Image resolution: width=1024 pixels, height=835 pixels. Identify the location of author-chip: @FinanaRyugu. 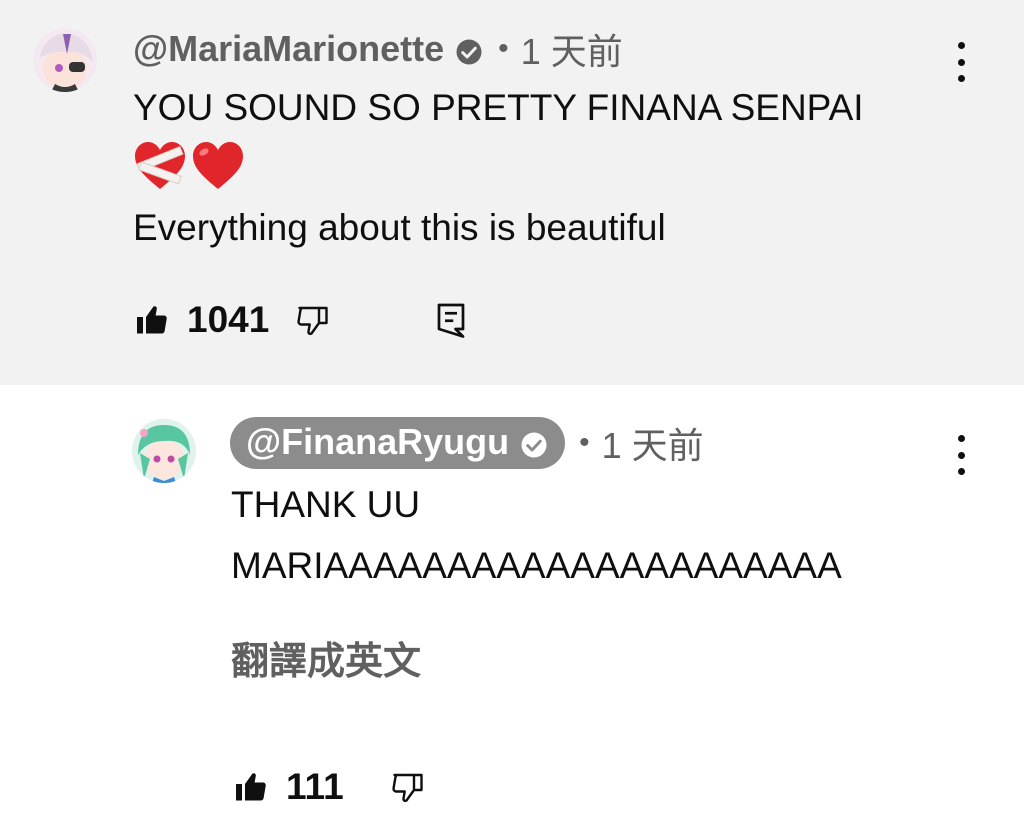
(398, 443).